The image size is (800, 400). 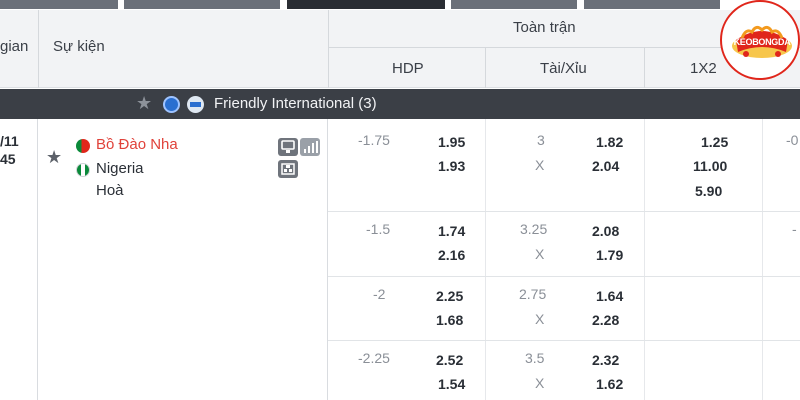 What do you see at coordinates (564, 309) in the screenshot?
I see `odds-row: -2 2.25 1.68 2.75 X 1.64 2.28` at bounding box center [564, 309].